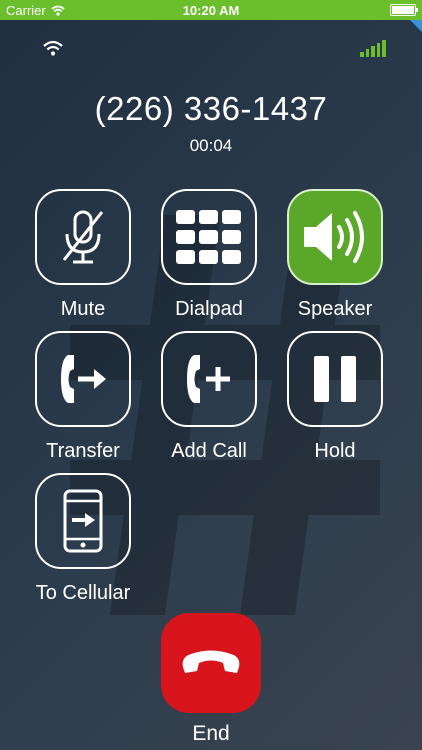 This screenshot has width=422, height=750. Describe the element at coordinates (211, 733) in the screenshot. I see `end-call-label: End` at that location.